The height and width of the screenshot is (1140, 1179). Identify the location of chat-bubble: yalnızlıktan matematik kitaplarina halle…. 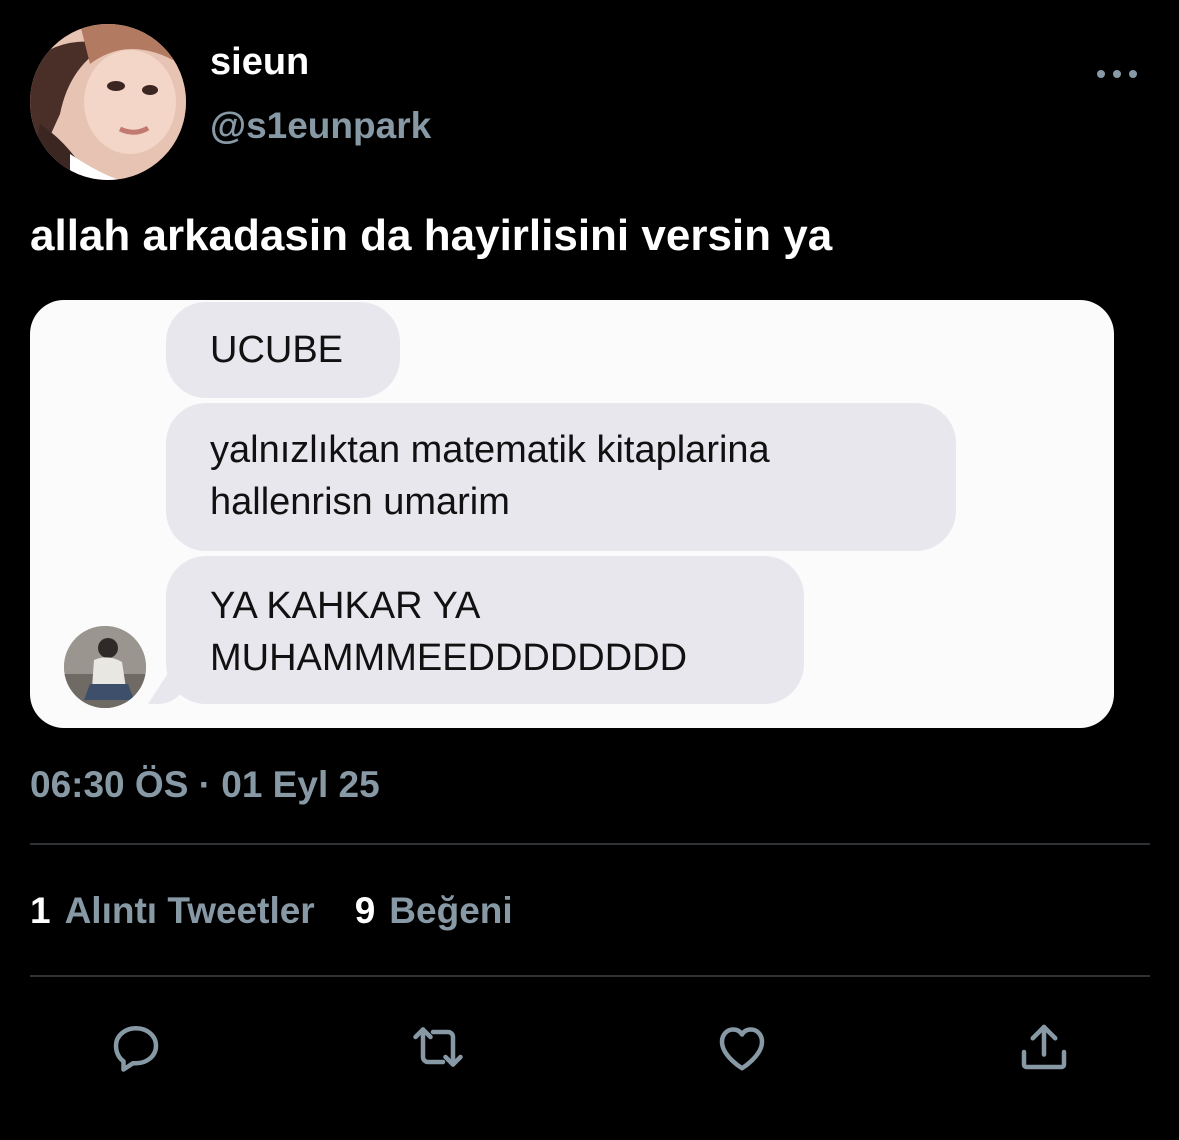
(561, 477).